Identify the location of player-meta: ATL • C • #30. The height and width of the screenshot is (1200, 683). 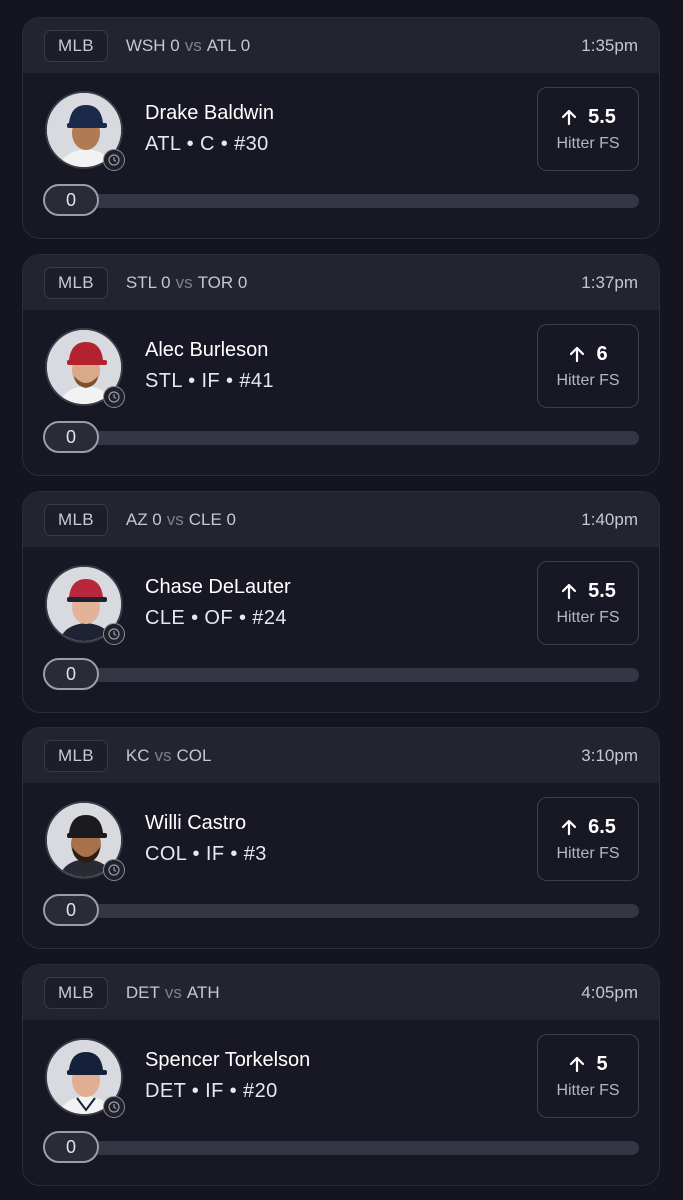
(207, 144).